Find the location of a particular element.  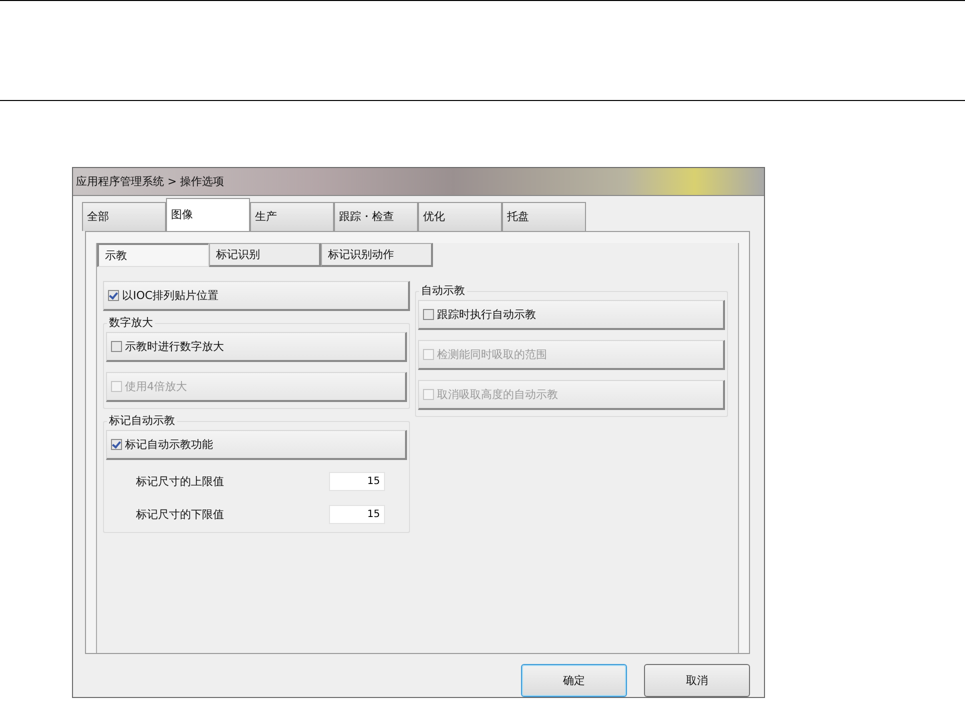

checkbox-option: 跟踪时执行自动示教 is located at coordinates (571, 315).